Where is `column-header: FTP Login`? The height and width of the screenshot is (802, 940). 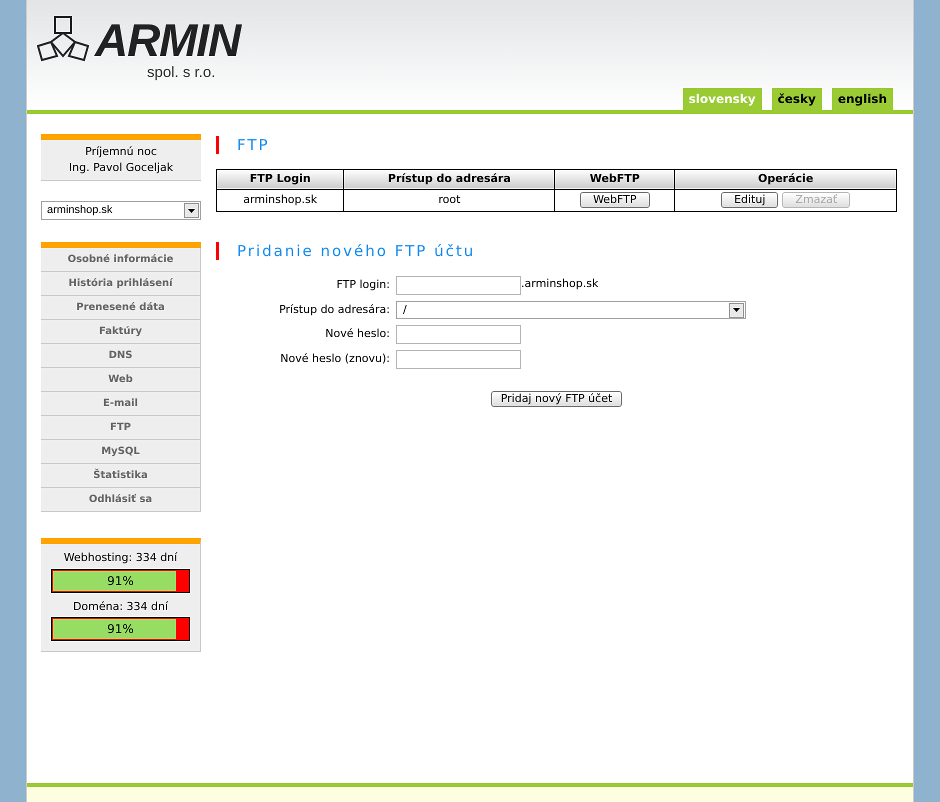 column-header: FTP Login is located at coordinates (280, 179).